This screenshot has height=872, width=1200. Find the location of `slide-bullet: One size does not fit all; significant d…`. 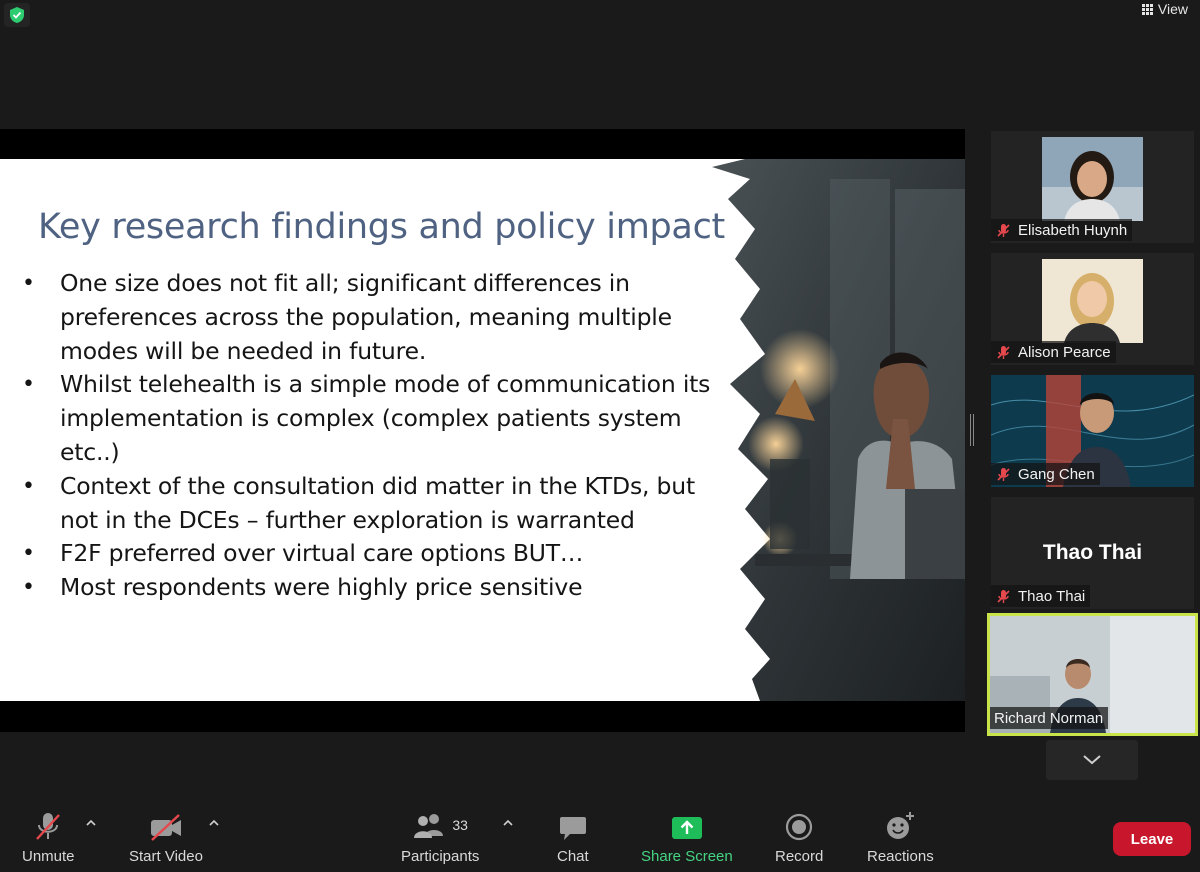

slide-bullet: One size does not fit all; significant d… is located at coordinates (367, 317).